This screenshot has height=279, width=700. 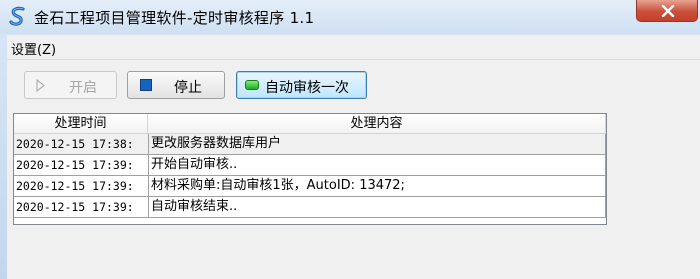 What do you see at coordinates (174, 18) in the screenshot?
I see `window-title: 金石工程项目管理软件-定时审核程序 1.1` at bounding box center [174, 18].